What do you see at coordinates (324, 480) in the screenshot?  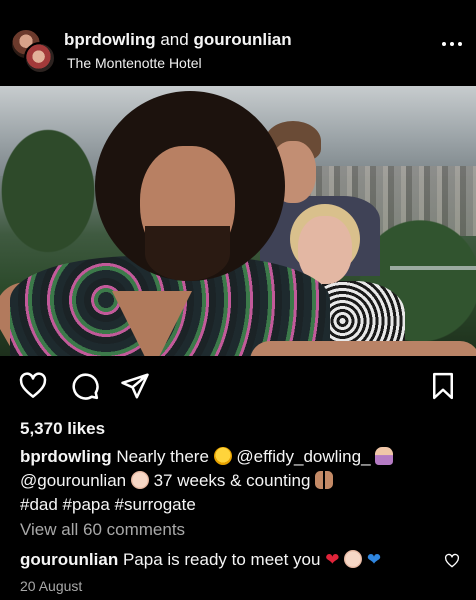 I see `raising-hands-emoji-icon` at bounding box center [324, 480].